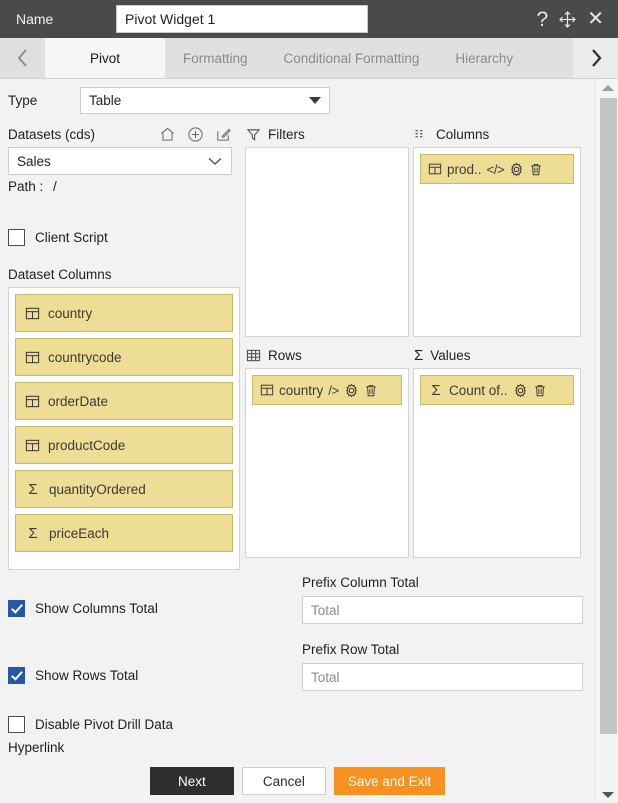 The height and width of the screenshot is (803, 618). What do you see at coordinates (60, 274) in the screenshot?
I see `dataset-columns-label: Dataset Columns` at bounding box center [60, 274].